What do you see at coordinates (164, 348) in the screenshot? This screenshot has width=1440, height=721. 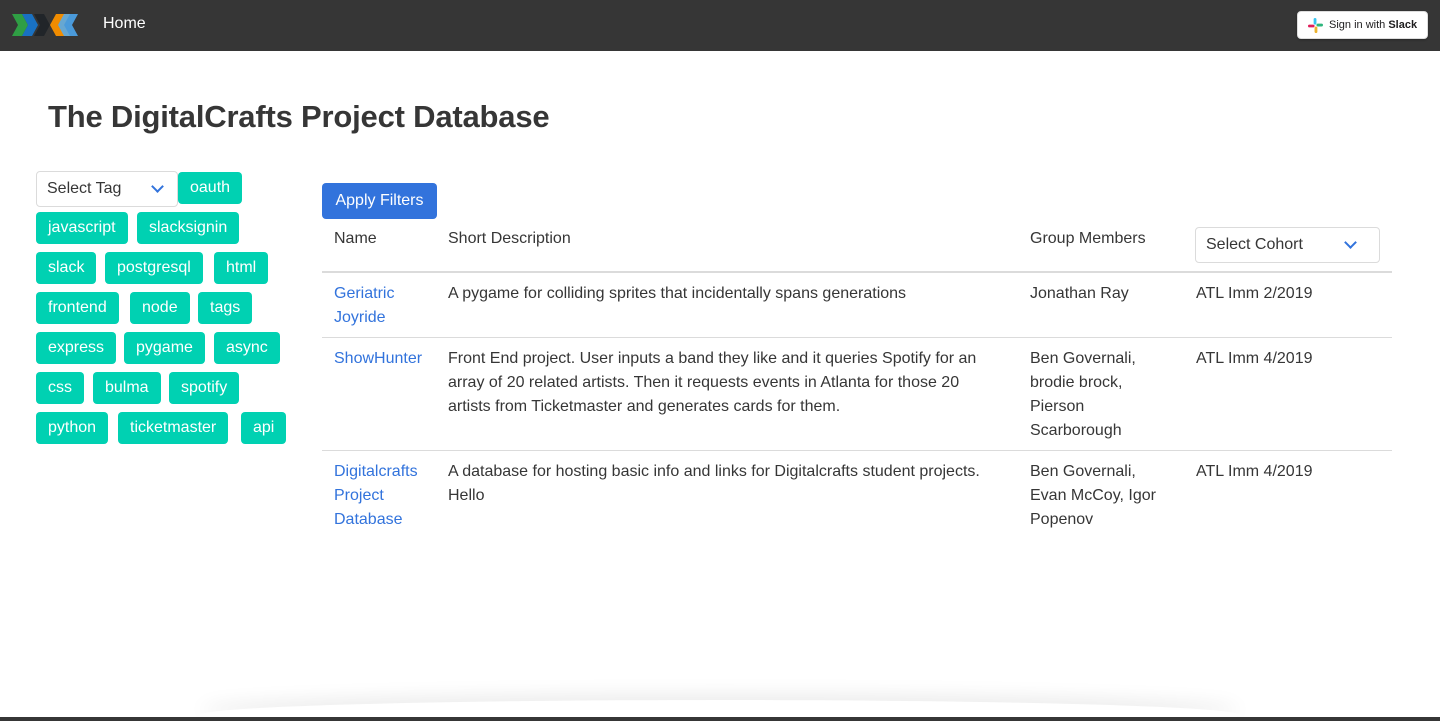 I see `tag-pygame: pygame` at bounding box center [164, 348].